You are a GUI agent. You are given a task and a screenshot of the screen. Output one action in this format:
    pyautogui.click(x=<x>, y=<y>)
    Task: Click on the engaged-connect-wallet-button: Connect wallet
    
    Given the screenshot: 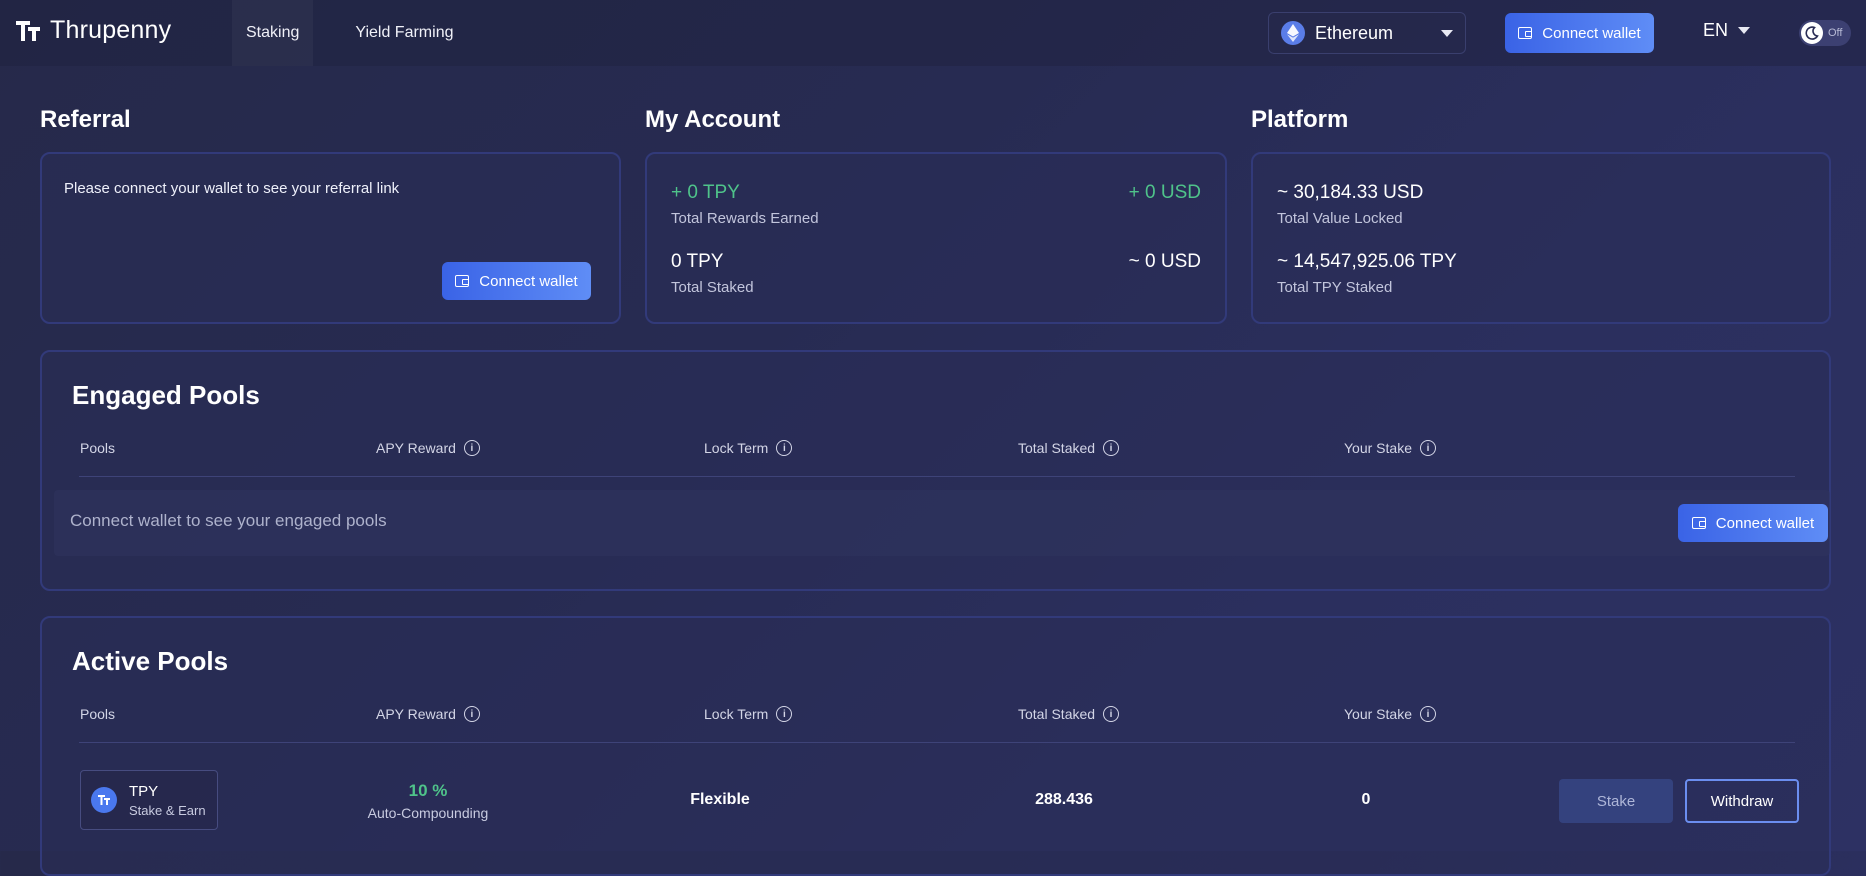 What is the action you would take?
    pyautogui.click(x=1753, y=523)
    